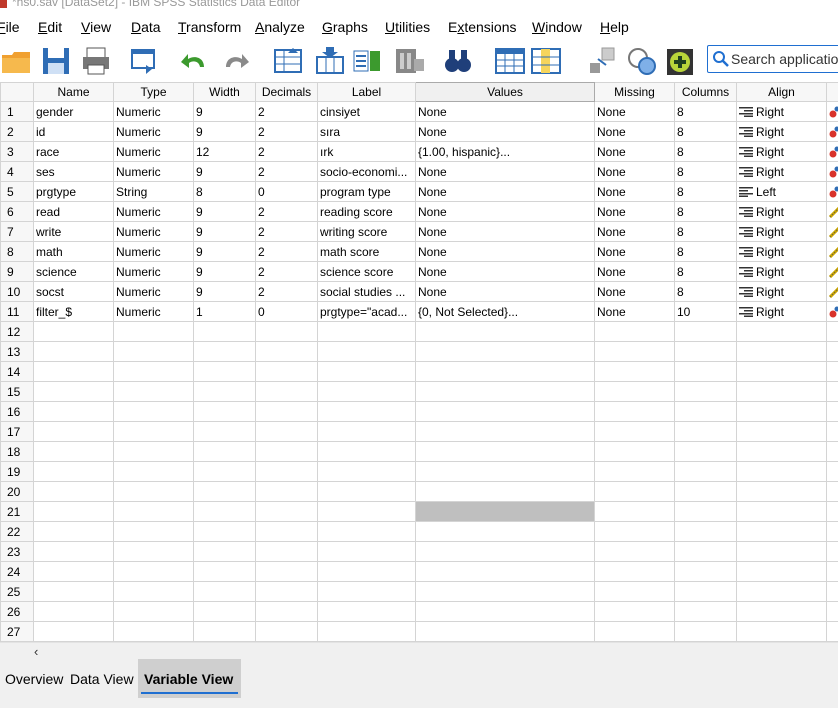 The width and height of the screenshot is (838, 708). What do you see at coordinates (17, 531) in the screenshot?
I see `row-number: 22` at bounding box center [17, 531].